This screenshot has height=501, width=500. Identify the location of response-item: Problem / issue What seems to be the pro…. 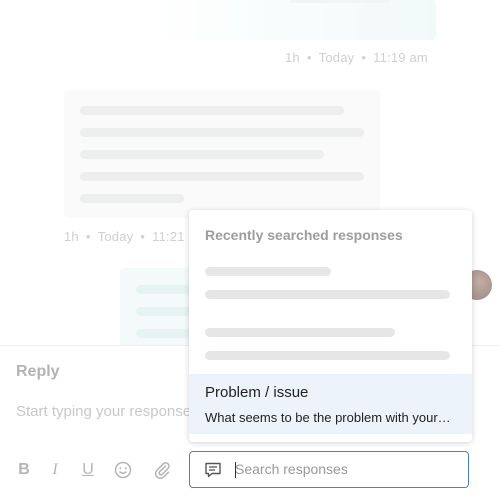
(330, 404).